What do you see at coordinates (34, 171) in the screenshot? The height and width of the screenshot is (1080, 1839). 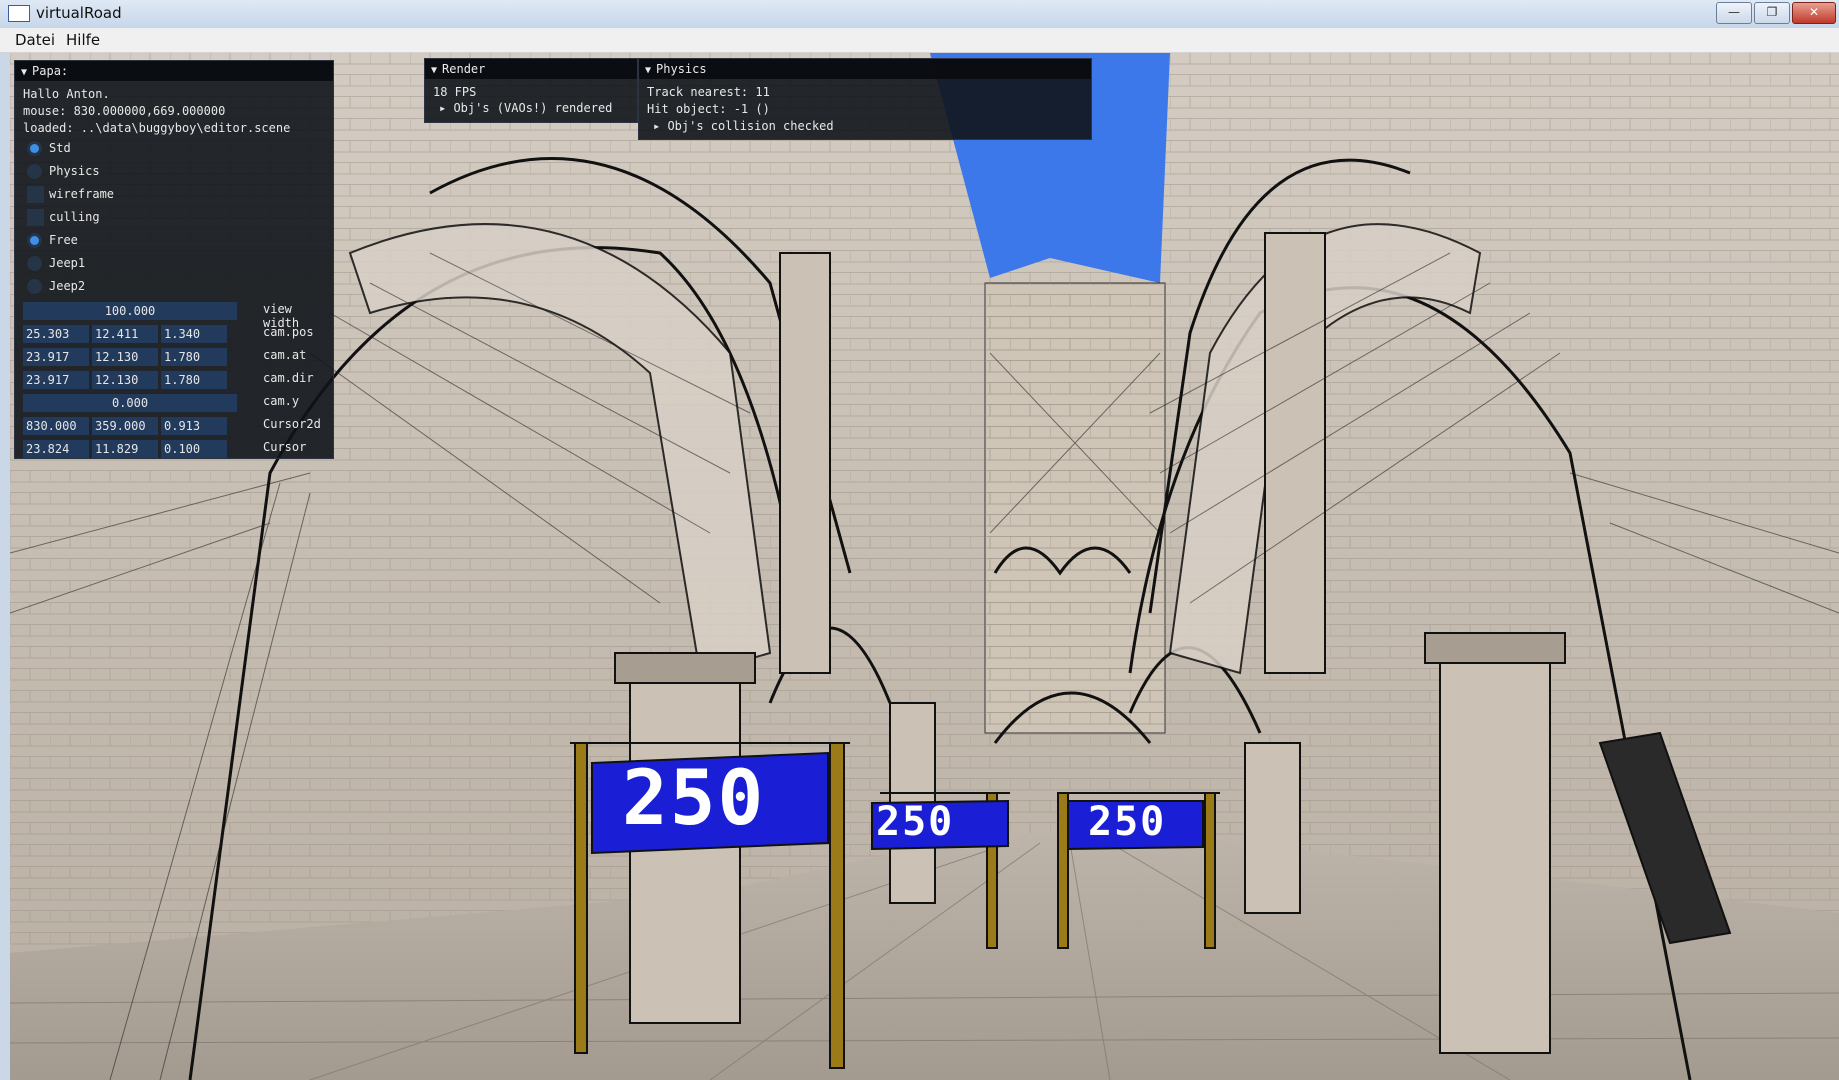 I see `radio-physics` at bounding box center [34, 171].